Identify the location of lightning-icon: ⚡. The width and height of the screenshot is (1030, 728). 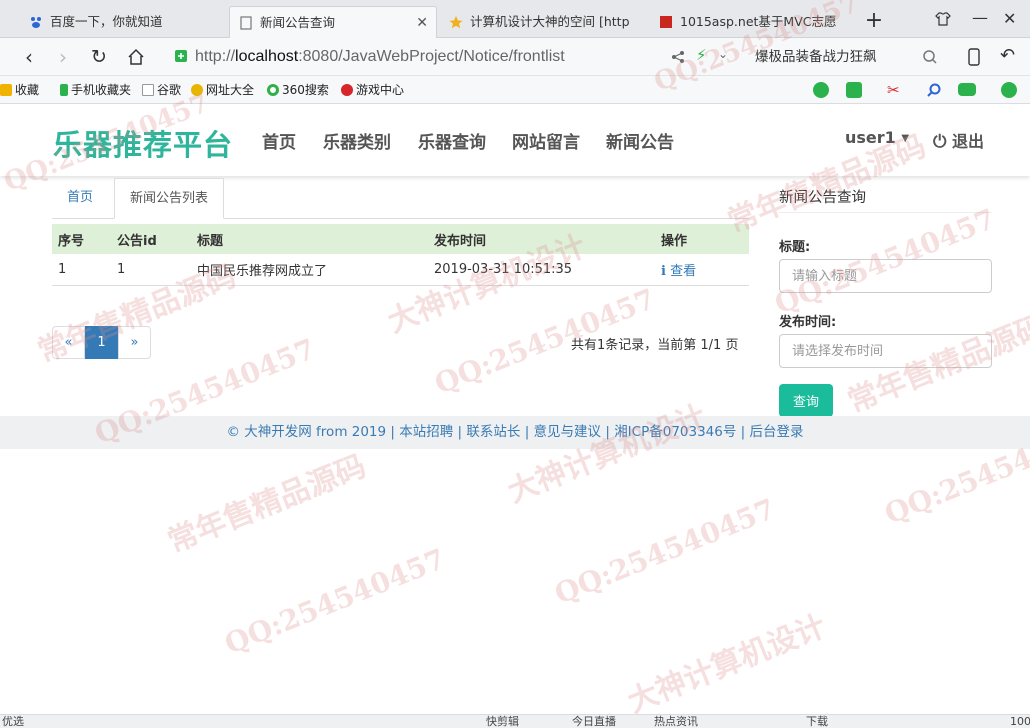
(701, 55).